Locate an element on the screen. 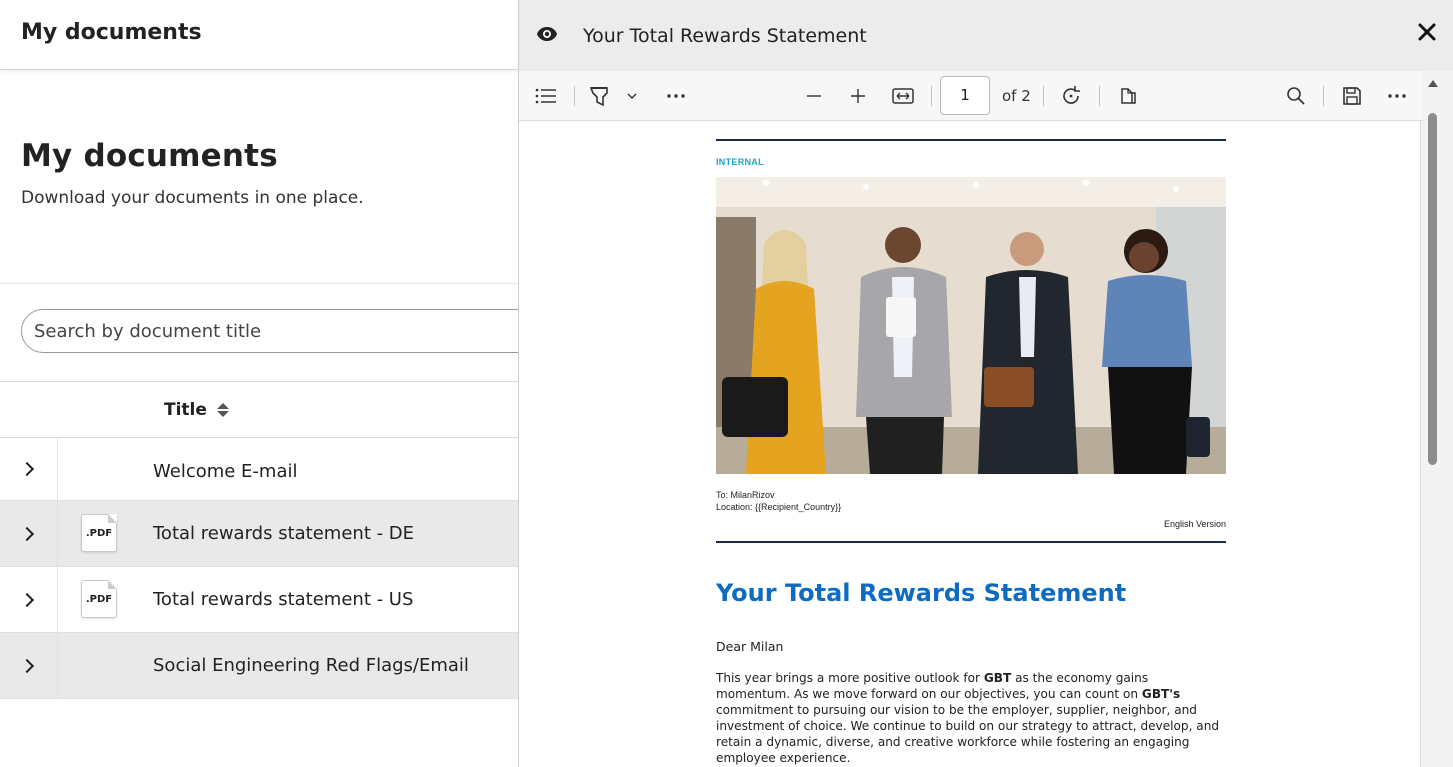 Image resolution: width=1453 pixels, height=767 pixels. viewer-title: Your Total Rewards Statement is located at coordinates (725, 36).